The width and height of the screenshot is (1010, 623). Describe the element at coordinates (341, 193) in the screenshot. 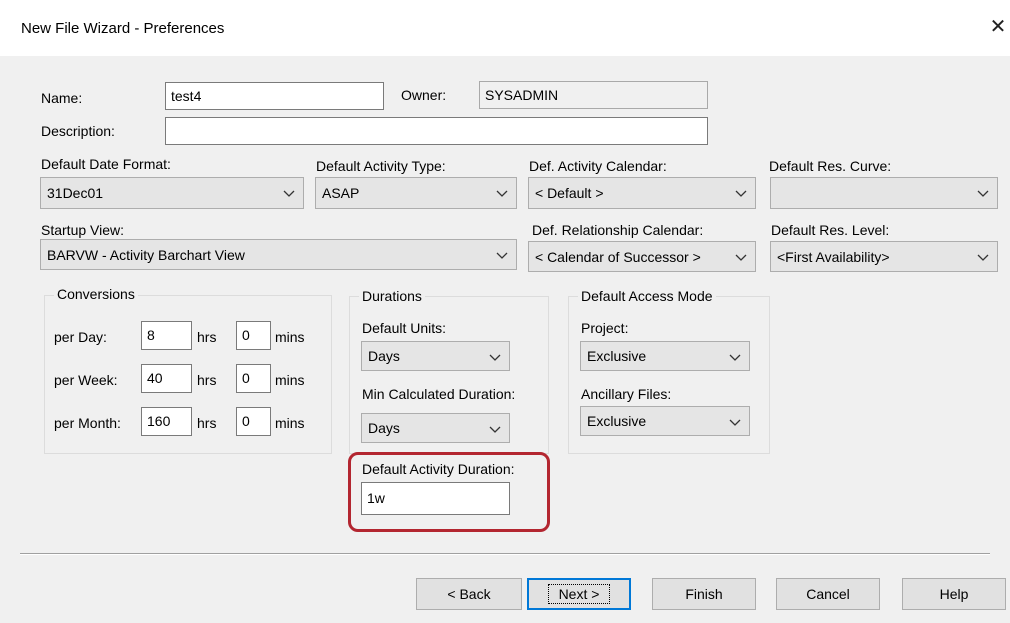

I see `activity-type-value: ASAP` at that location.